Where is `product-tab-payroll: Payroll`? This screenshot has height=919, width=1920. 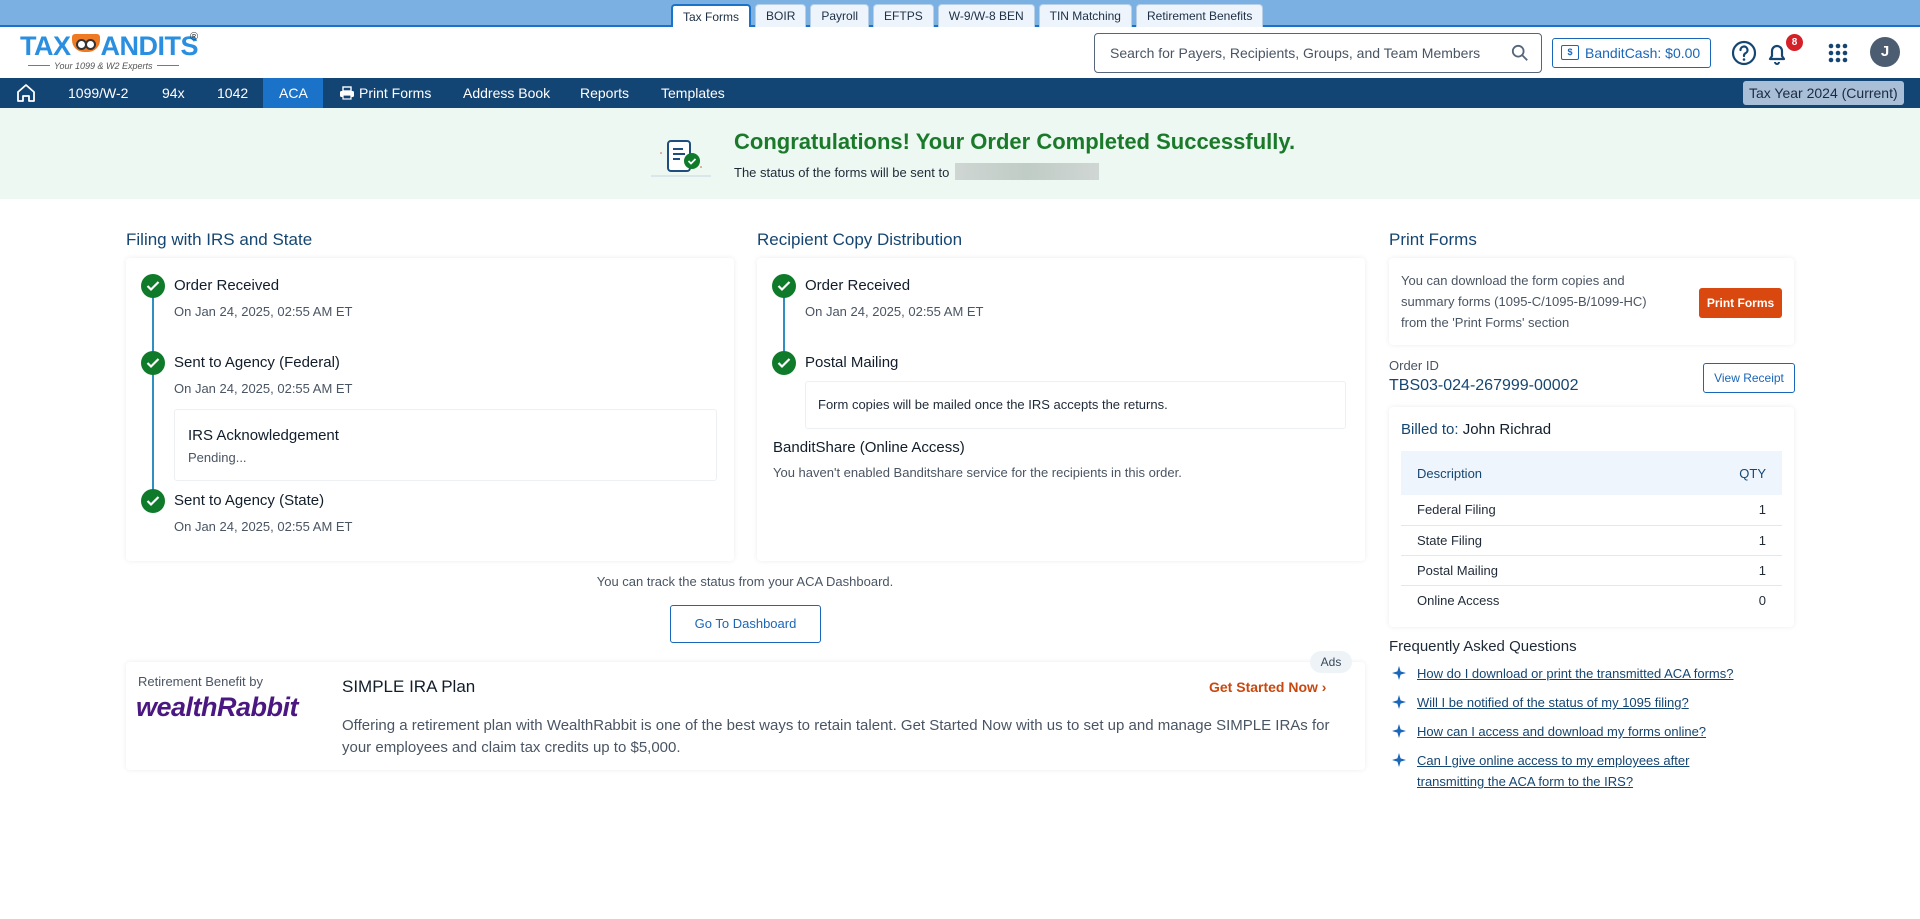
product-tab-payroll: Payroll is located at coordinates (840, 15).